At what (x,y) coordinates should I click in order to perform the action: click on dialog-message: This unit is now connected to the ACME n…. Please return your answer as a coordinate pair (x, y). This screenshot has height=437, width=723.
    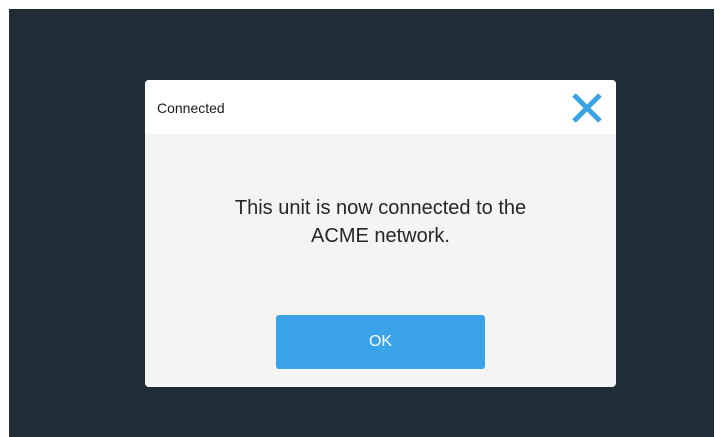
    Looking at the image, I should click on (380, 222).